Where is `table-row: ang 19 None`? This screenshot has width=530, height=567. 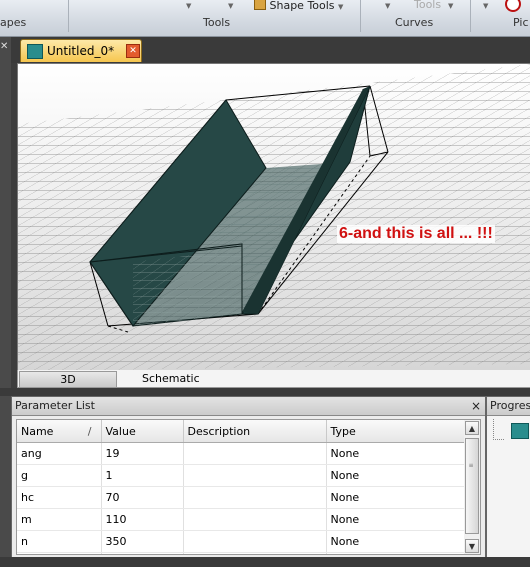
table-row: ang 19 None is located at coordinates (241, 453).